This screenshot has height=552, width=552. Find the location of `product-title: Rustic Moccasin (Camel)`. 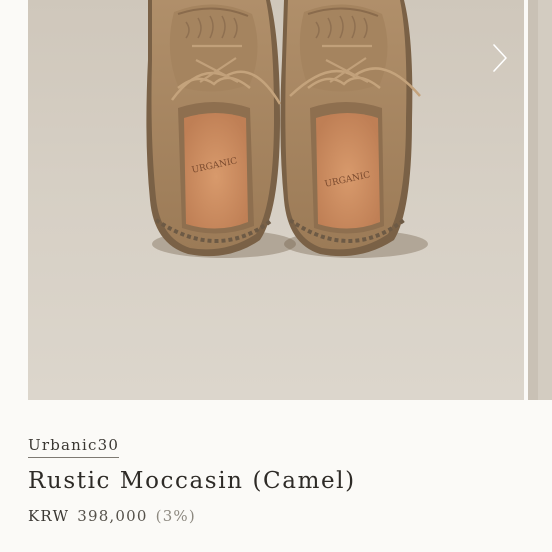

product-title: Rustic Moccasin (Camel) is located at coordinates (192, 481).